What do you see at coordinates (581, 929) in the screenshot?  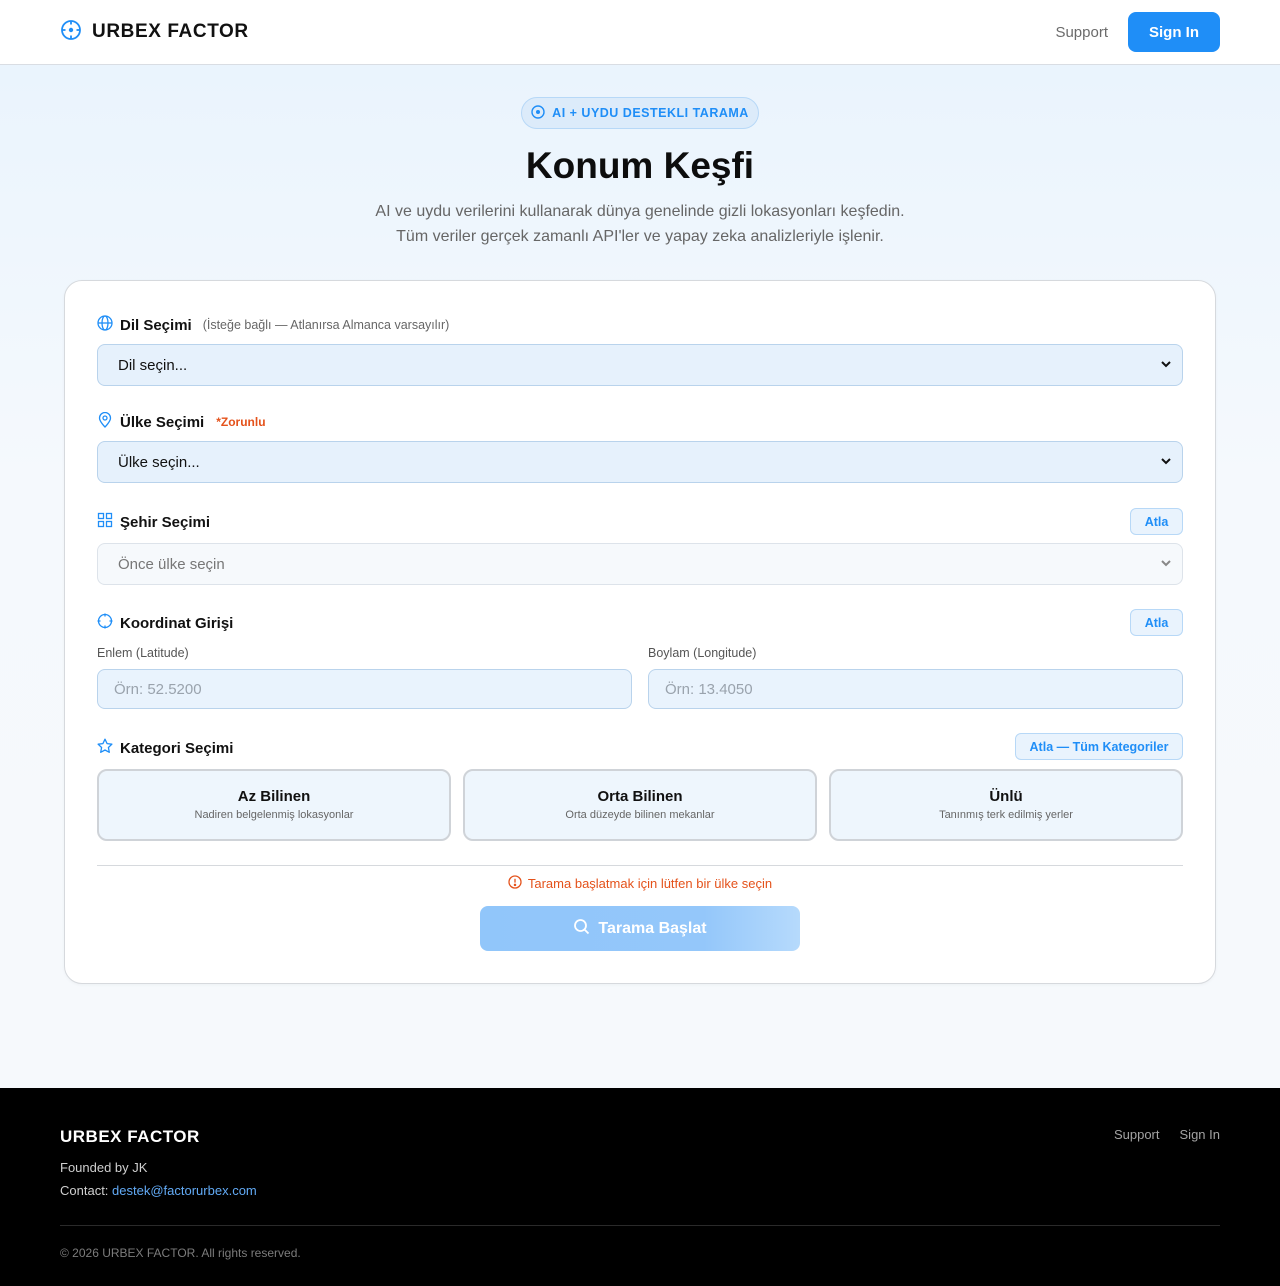 I see `search-icon` at bounding box center [581, 929].